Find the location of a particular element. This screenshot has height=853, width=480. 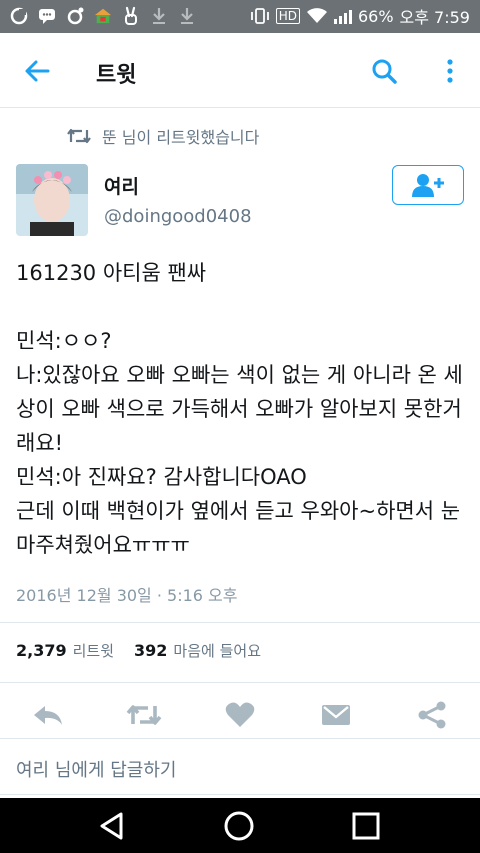

nav-recents-icon is located at coordinates (366, 826).